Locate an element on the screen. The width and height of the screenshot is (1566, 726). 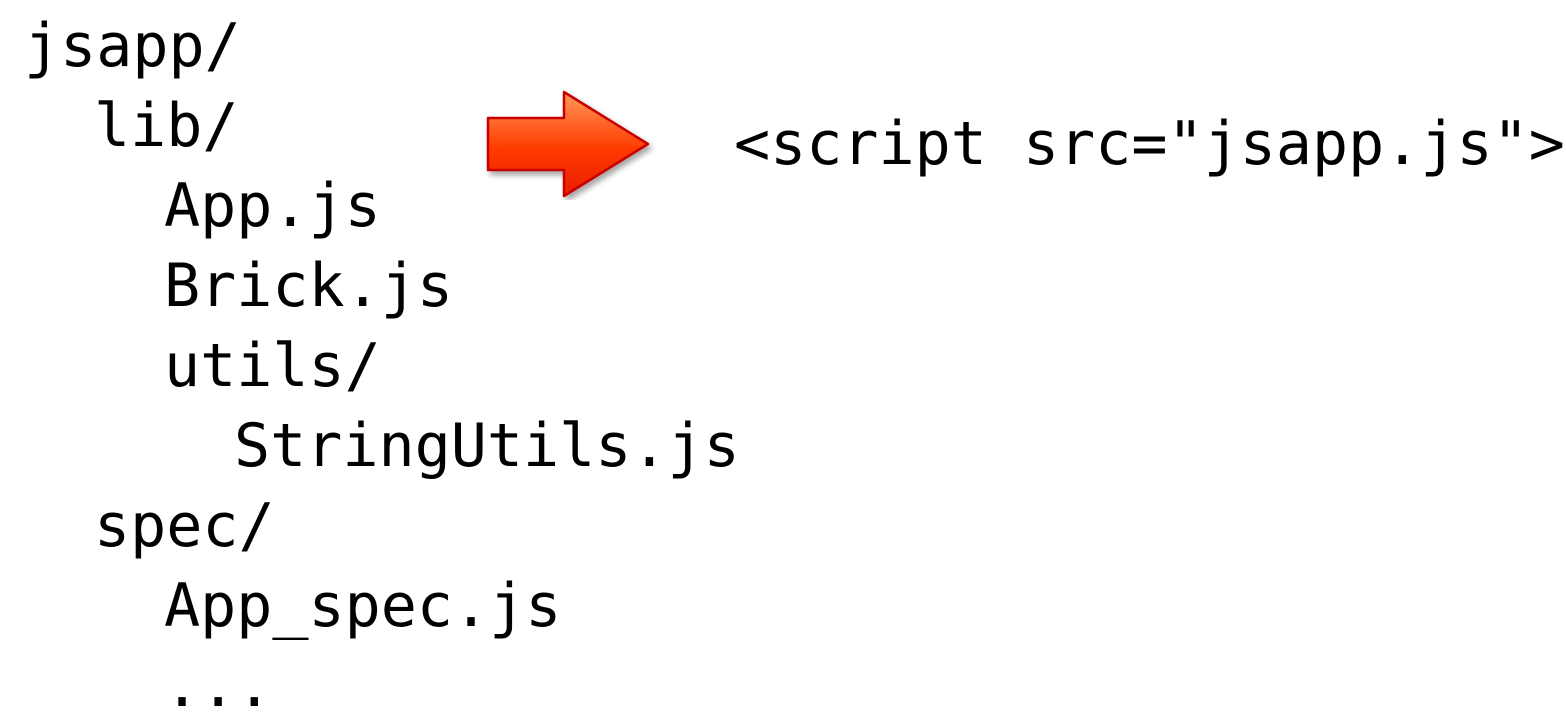
right-arrow-icon is located at coordinates (570, 144).